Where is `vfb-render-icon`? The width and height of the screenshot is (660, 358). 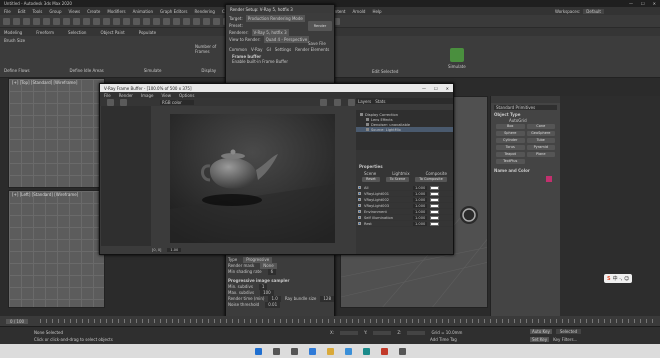 vfb-render-icon is located at coordinates (323, 102).